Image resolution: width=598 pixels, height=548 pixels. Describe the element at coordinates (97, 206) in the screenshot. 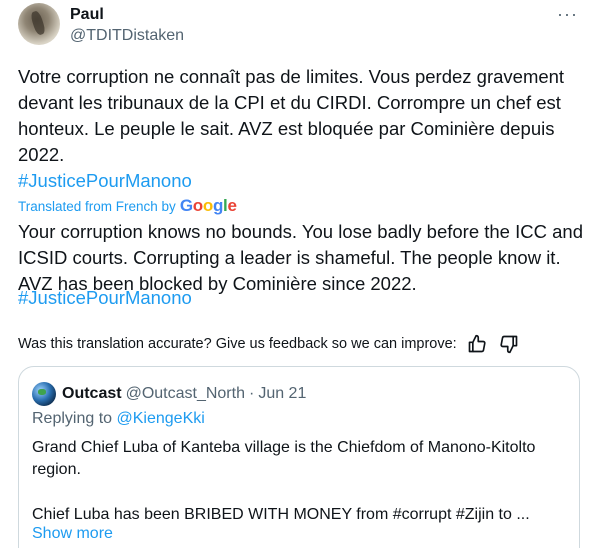

I see `translation-label: Translated from French by` at that location.